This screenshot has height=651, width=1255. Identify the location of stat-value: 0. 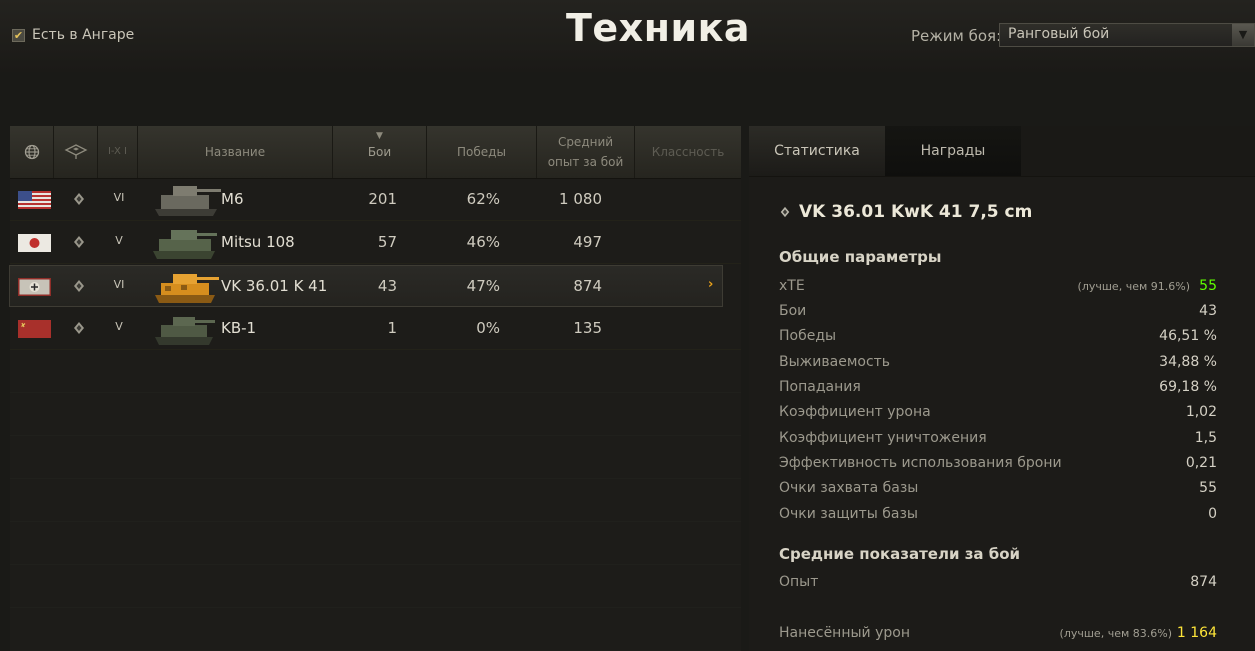
(1212, 514).